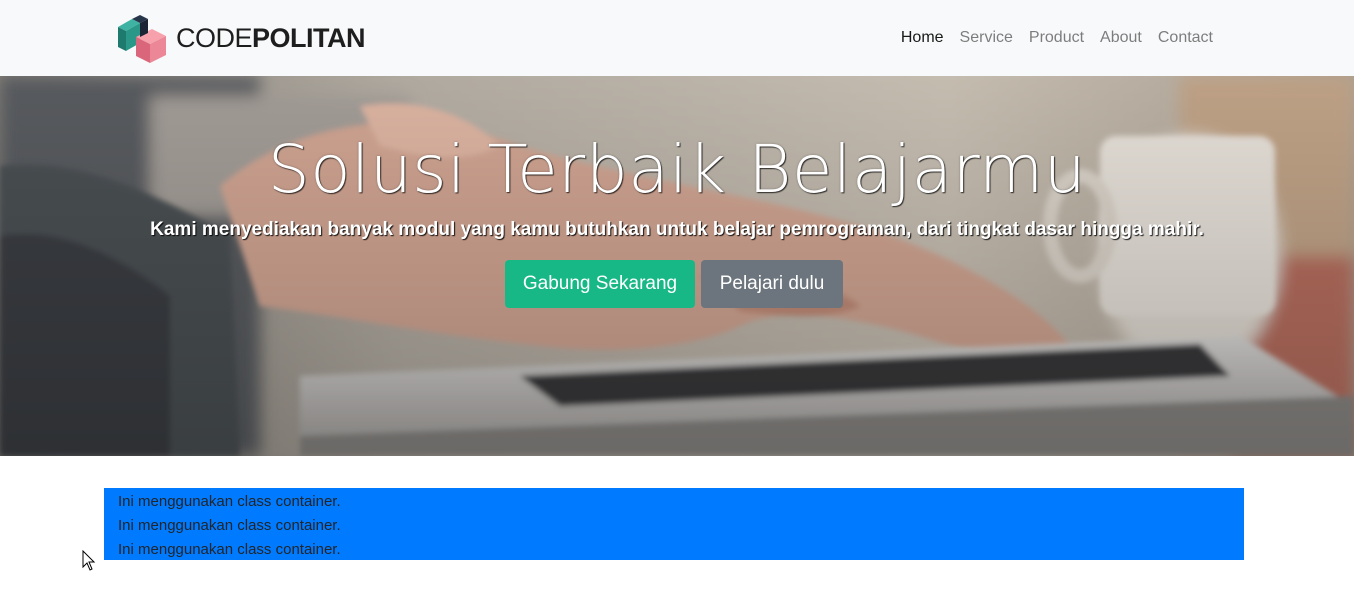 This screenshot has height=612, width=1354. I want to click on nav-link-about: About, so click(1121, 38).